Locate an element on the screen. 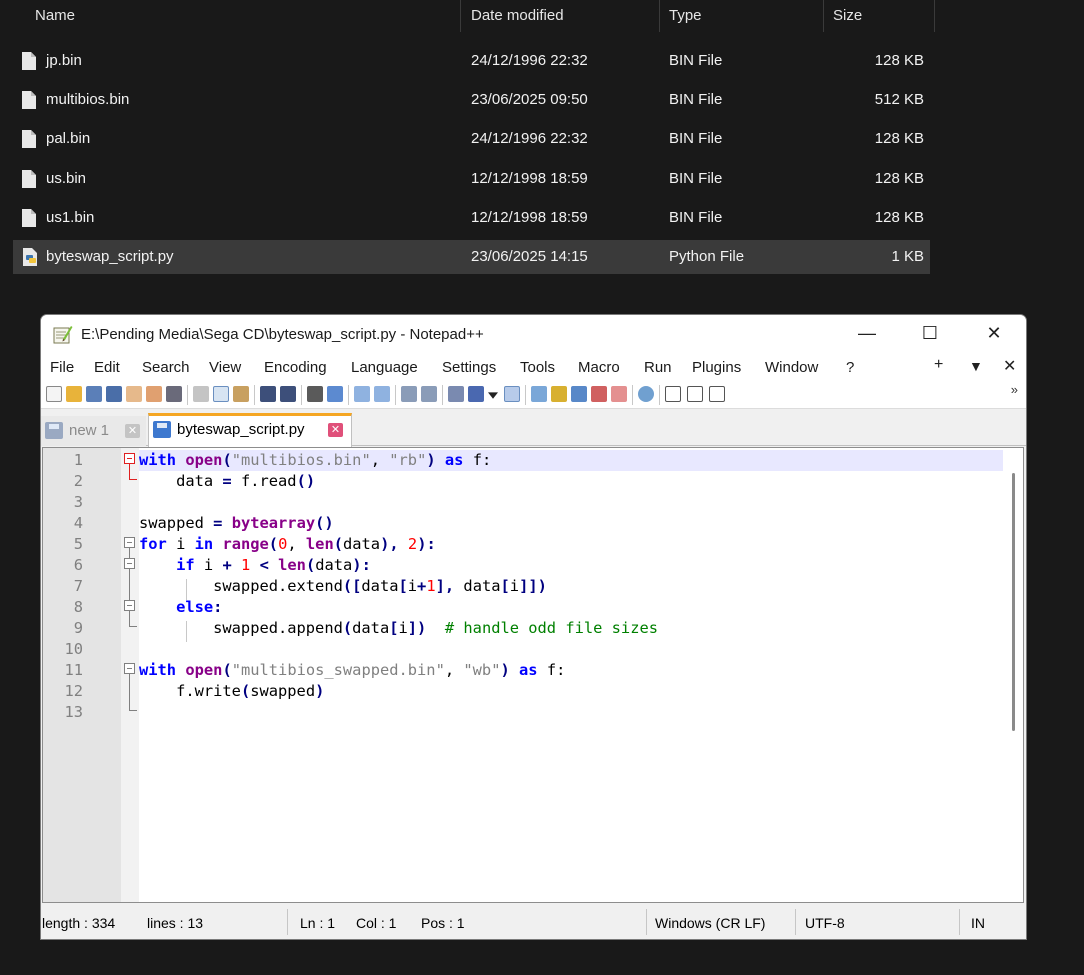 The width and height of the screenshot is (1084, 975). scrollbar-thumb is located at coordinates (1013, 602).